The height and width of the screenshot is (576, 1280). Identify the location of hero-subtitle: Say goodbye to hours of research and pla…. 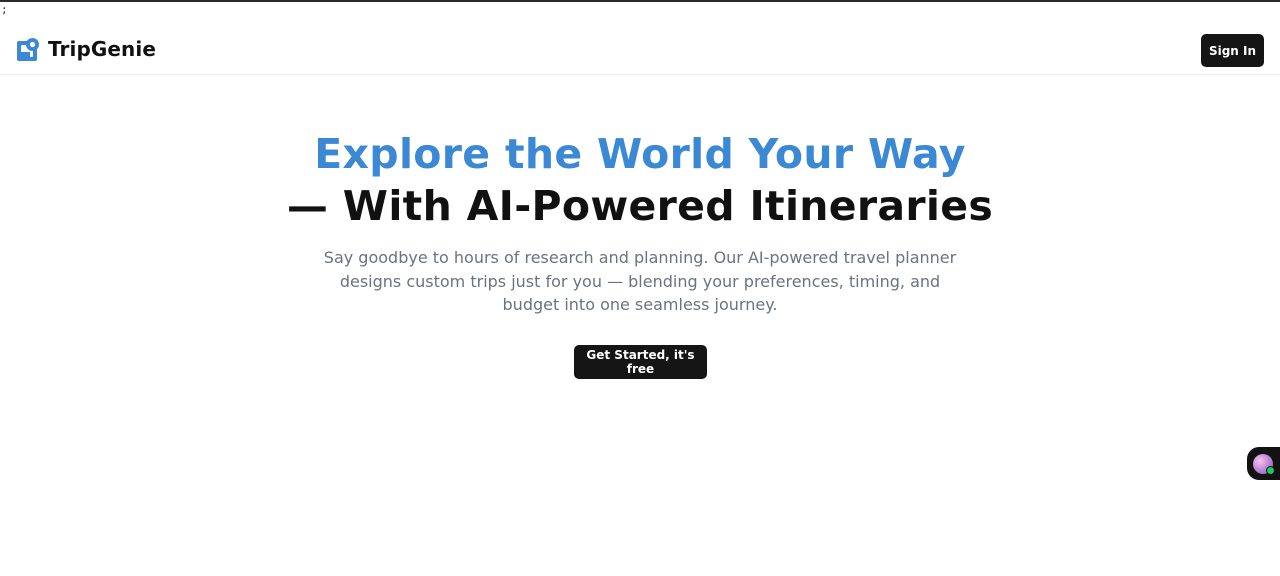
(640, 281).